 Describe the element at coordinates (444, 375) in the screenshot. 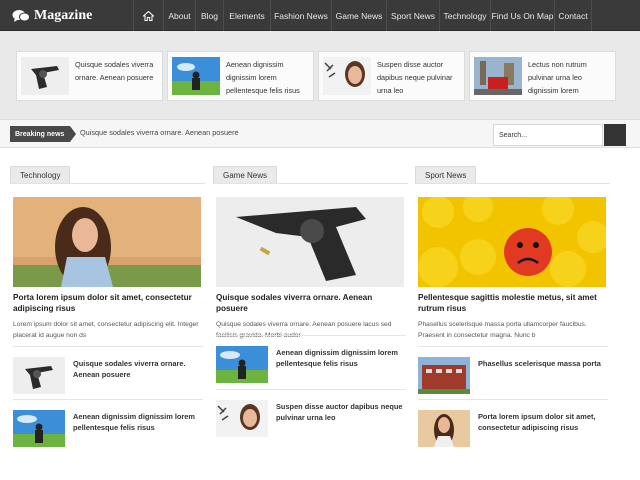

I see `building-thumbnail` at that location.